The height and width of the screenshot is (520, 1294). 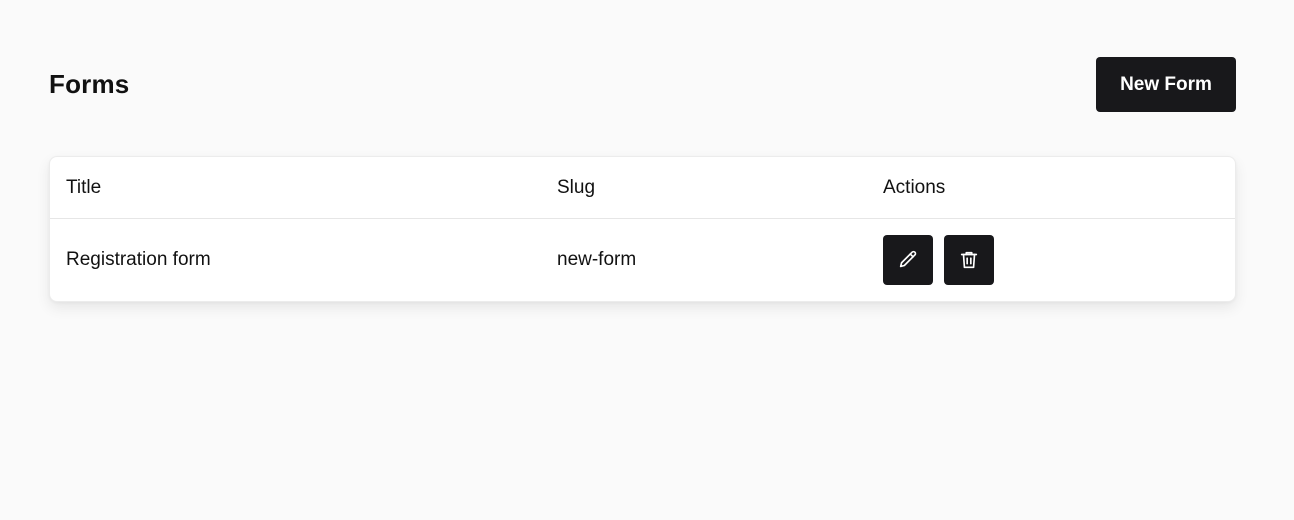 What do you see at coordinates (89, 84) in the screenshot?
I see `page-title: Forms` at bounding box center [89, 84].